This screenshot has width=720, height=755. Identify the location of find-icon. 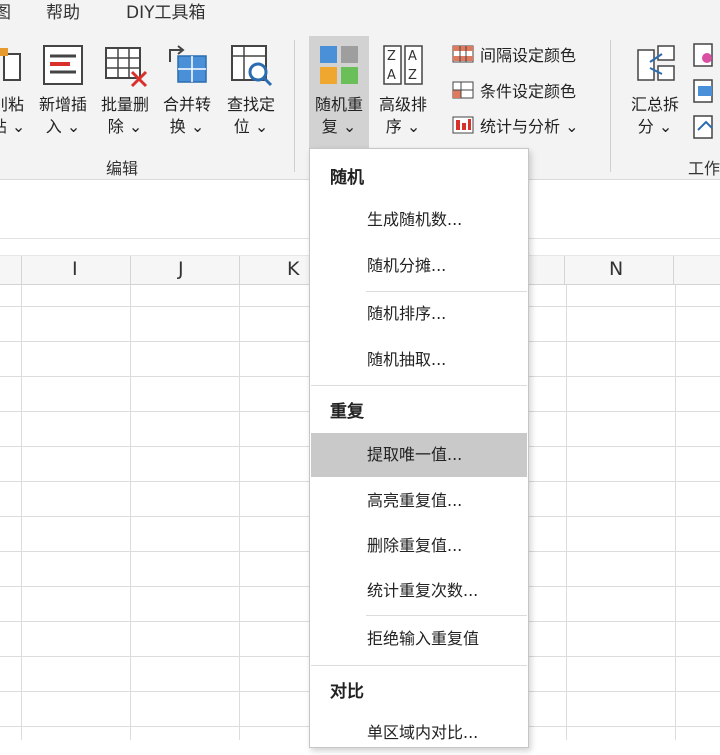
(251, 65).